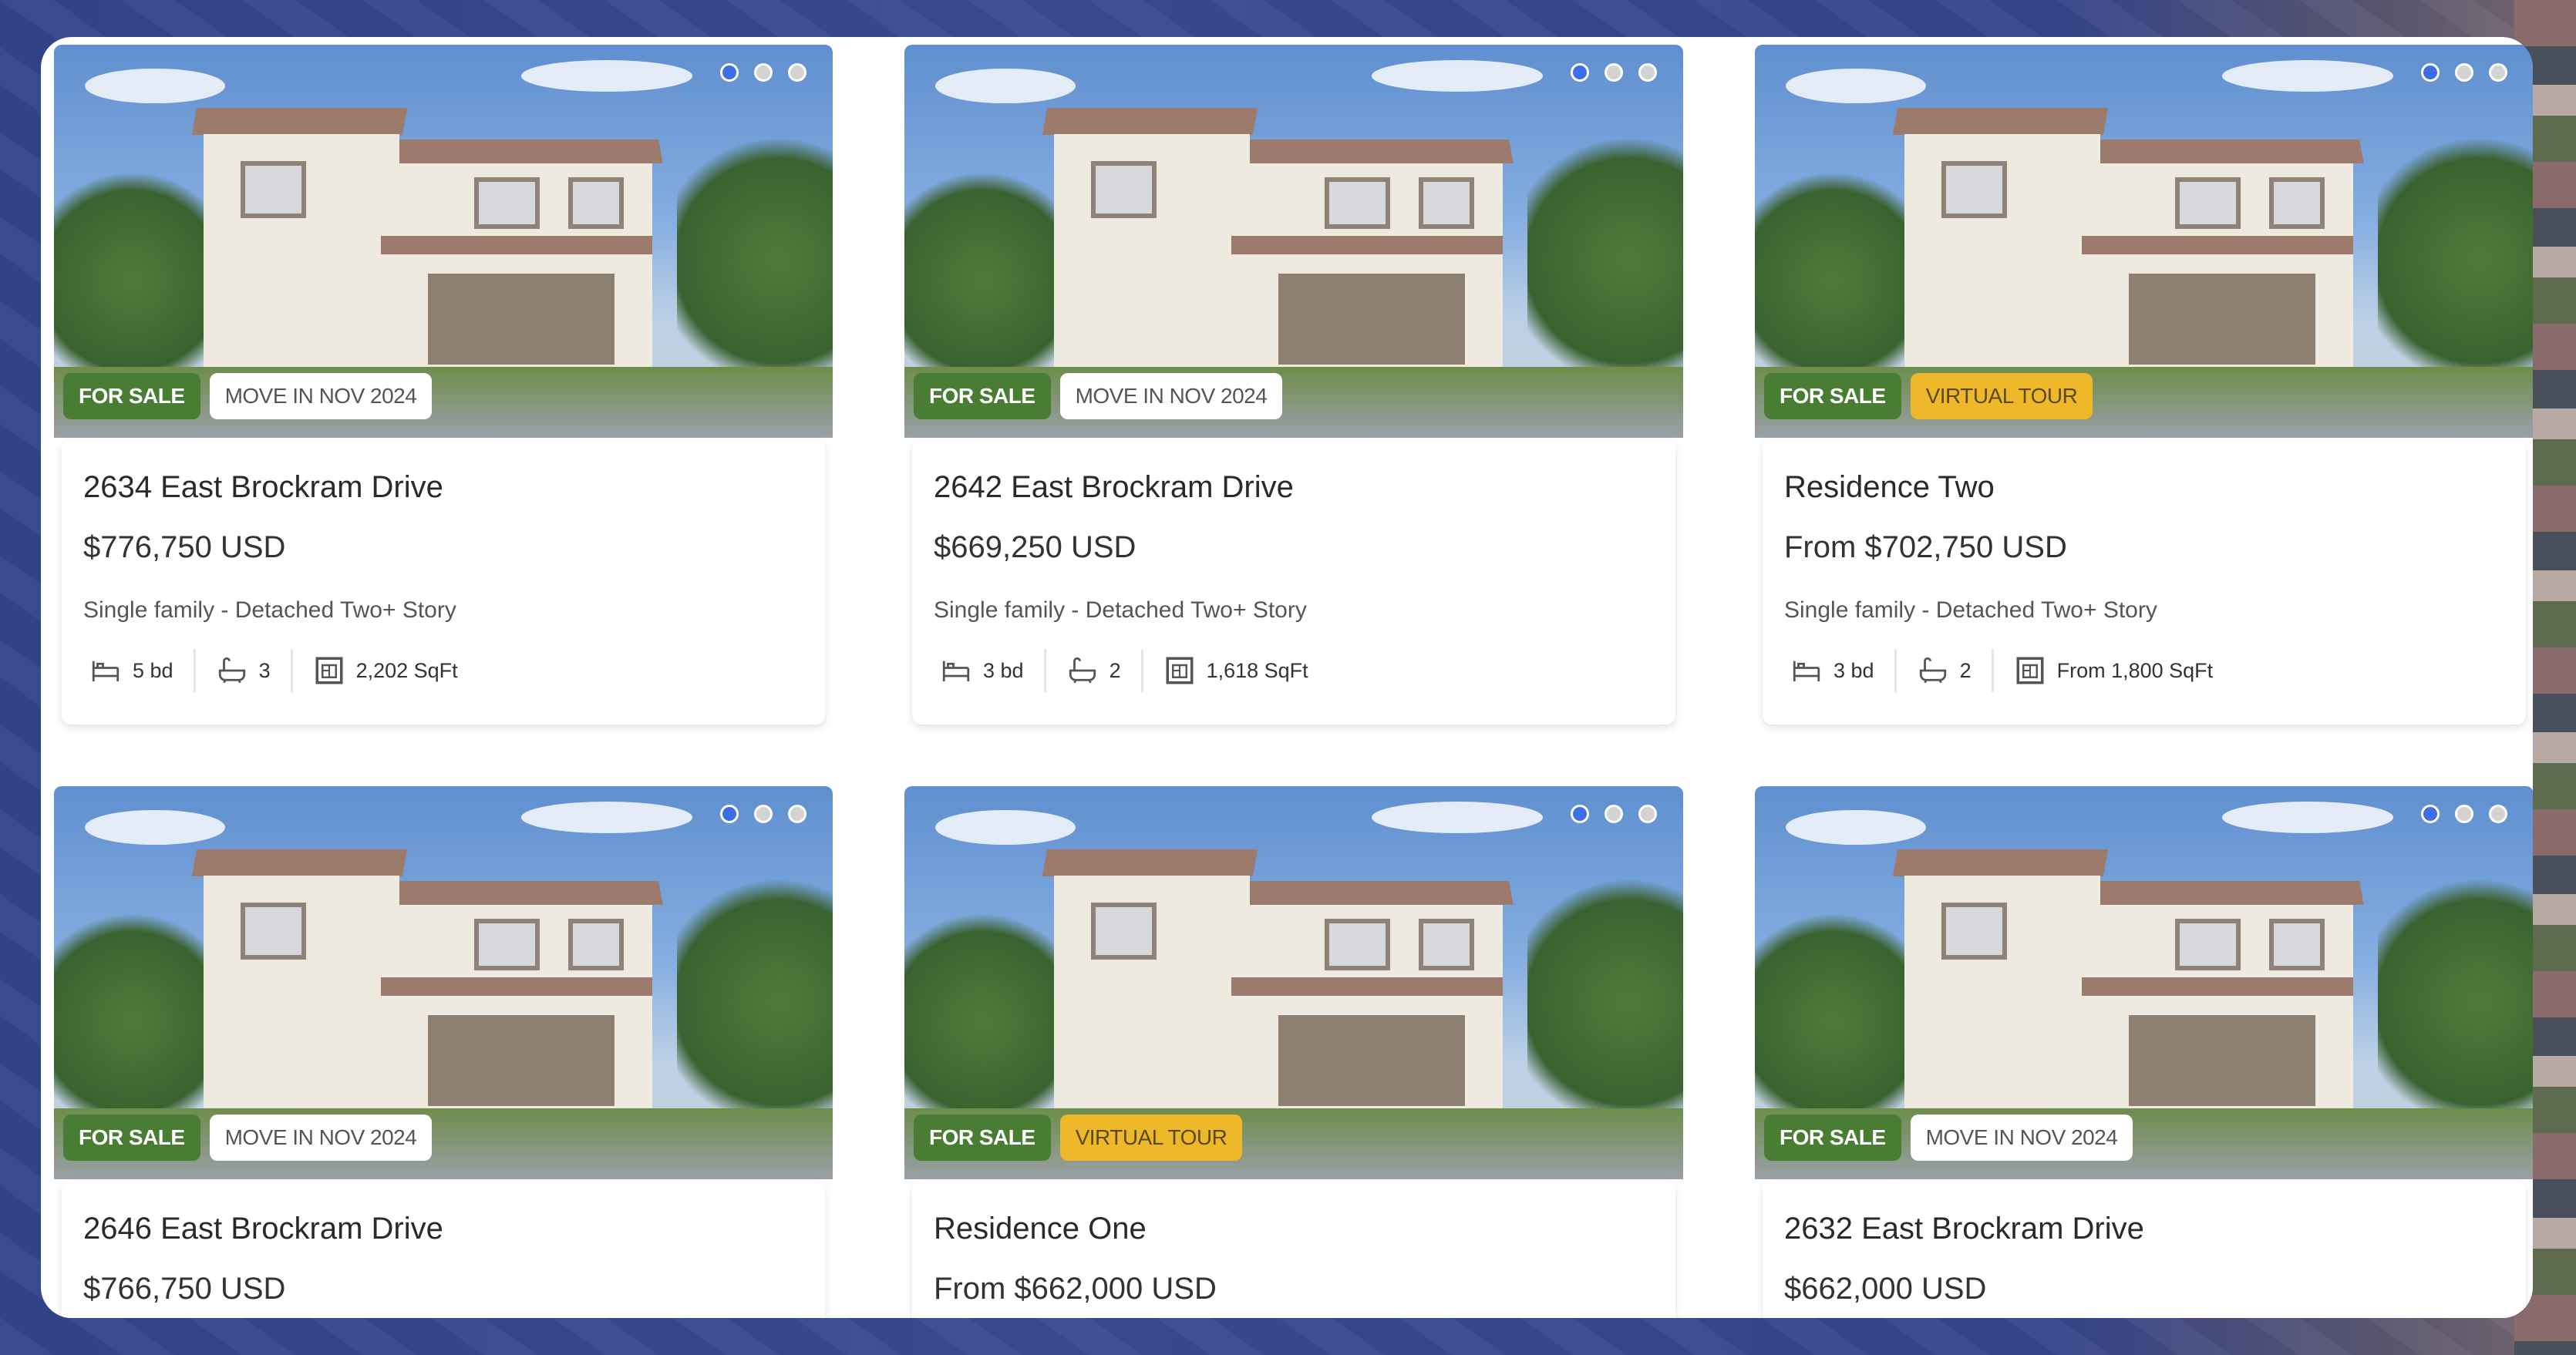 The image size is (2576, 1355). I want to click on sqft-value: 2,202 SqFt, so click(406, 670).